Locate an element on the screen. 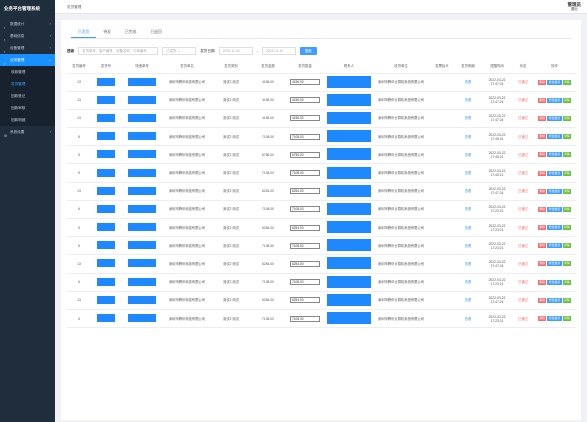  sidebar-subitem-2: 回款登记 is located at coordinates (27, 96).